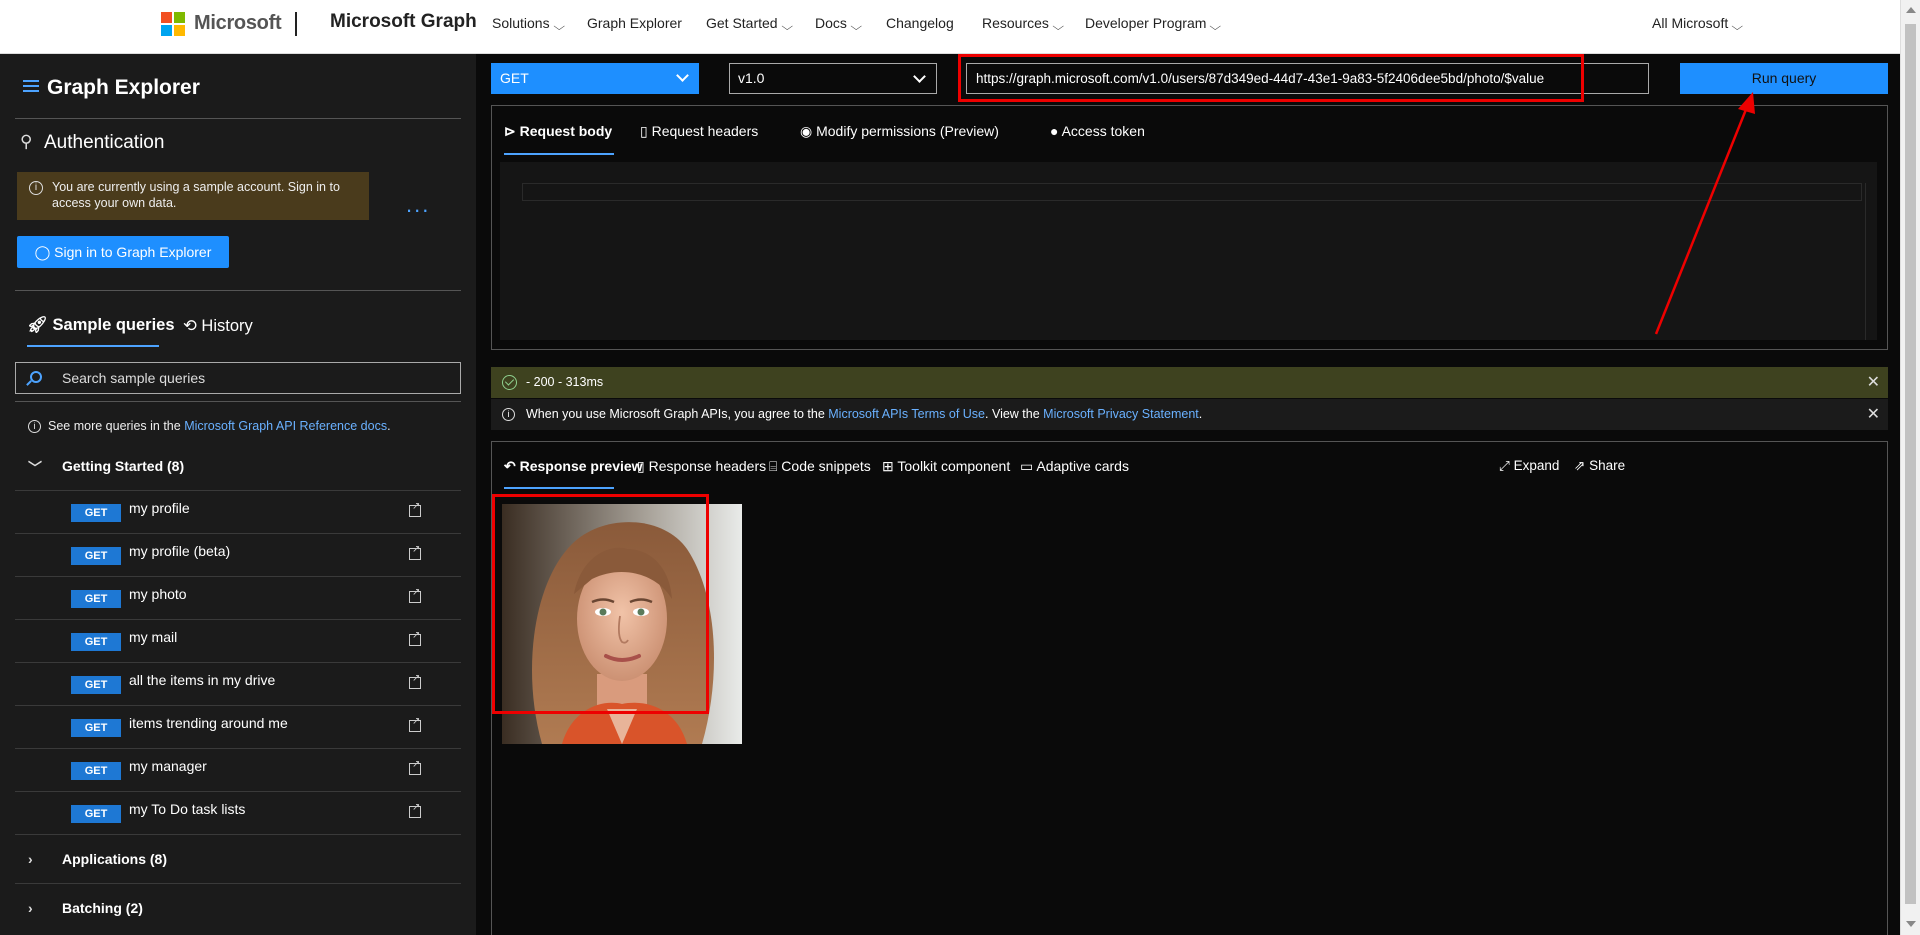 Image resolution: width=1920 pixels, height=935 pixels. What do you see at coordinates (168, 766) in the screenshot?
I see `query-label: my manager` at bounding box center [168, 766].